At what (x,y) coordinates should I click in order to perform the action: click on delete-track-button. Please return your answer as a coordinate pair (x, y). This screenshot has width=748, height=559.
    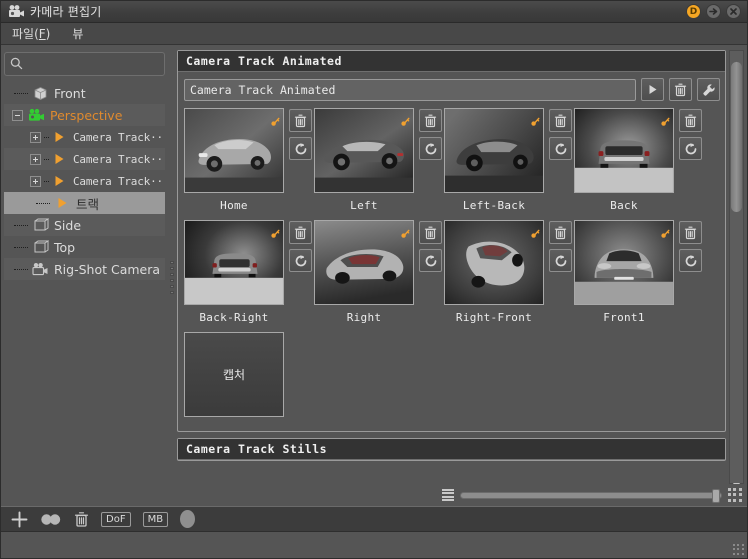
    Looking at the image, I should click on (680, 89).